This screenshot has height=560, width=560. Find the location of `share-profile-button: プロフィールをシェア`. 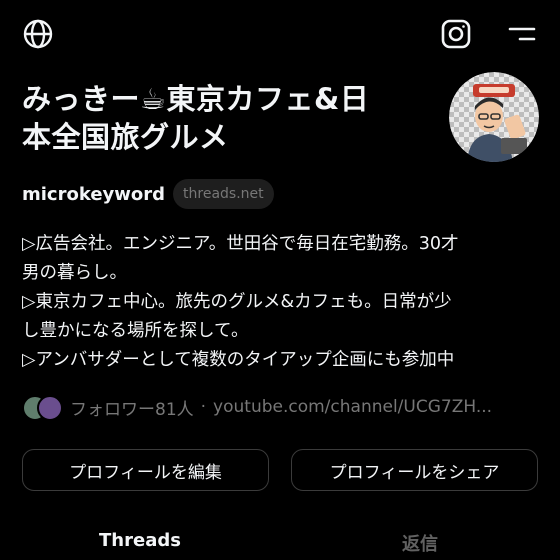

share-profile-button: プロフィールをシェア is located at coordinates (414, 470).